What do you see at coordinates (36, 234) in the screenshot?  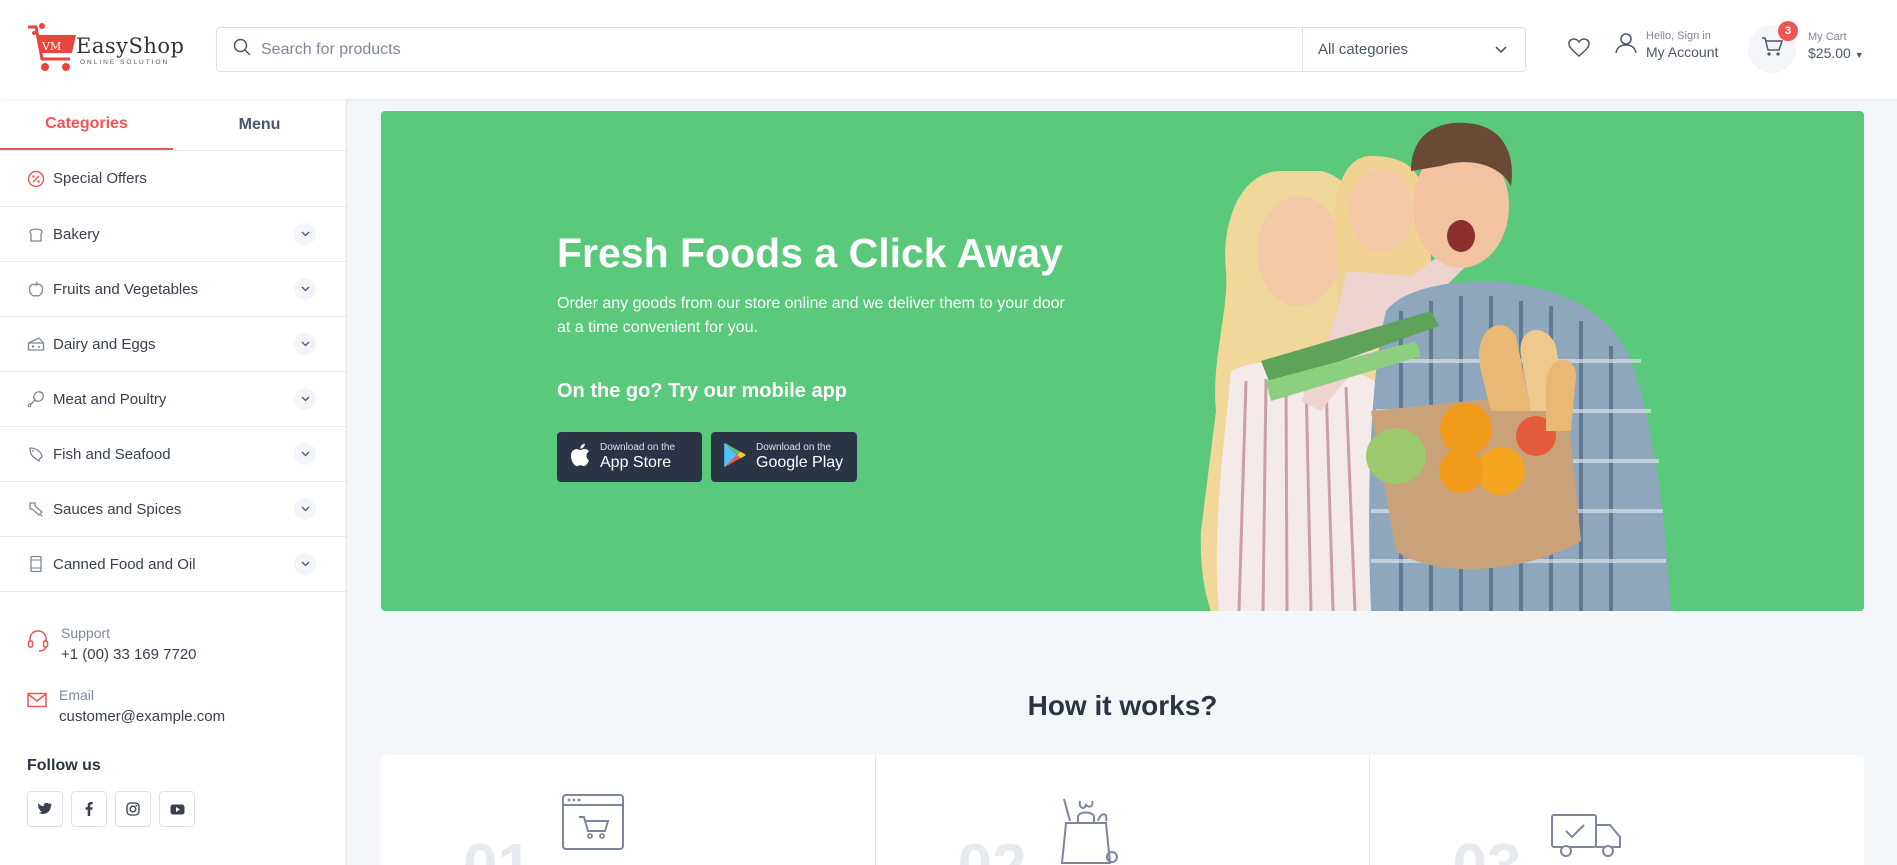 I see `bread-icon` at bounding box center [36, 234].